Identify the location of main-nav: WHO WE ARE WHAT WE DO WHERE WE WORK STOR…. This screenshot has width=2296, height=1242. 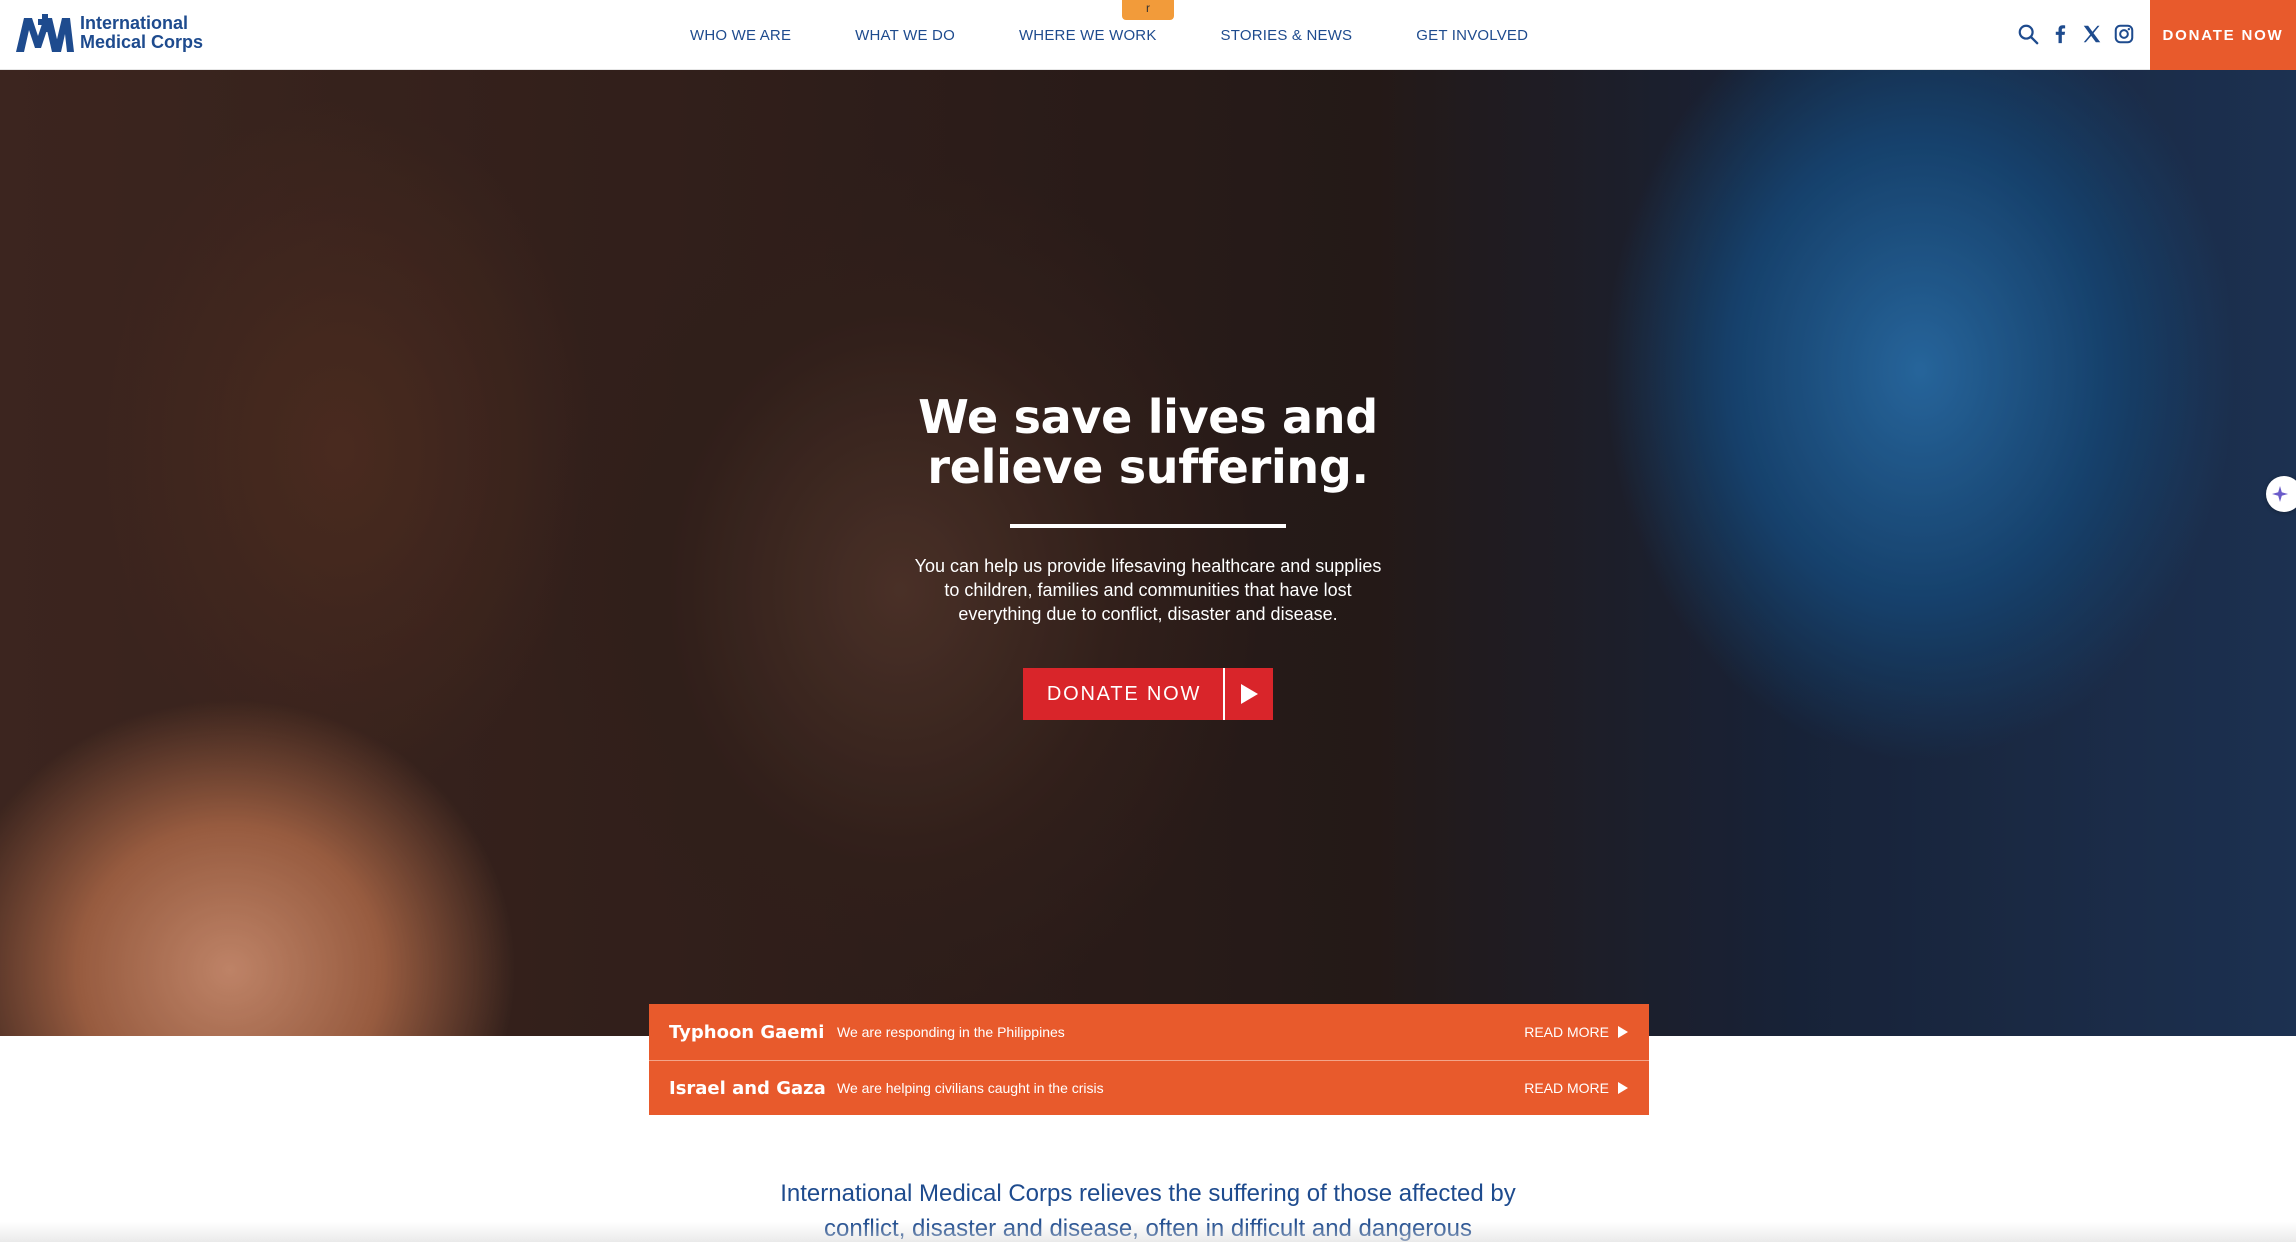
(1109, 35).